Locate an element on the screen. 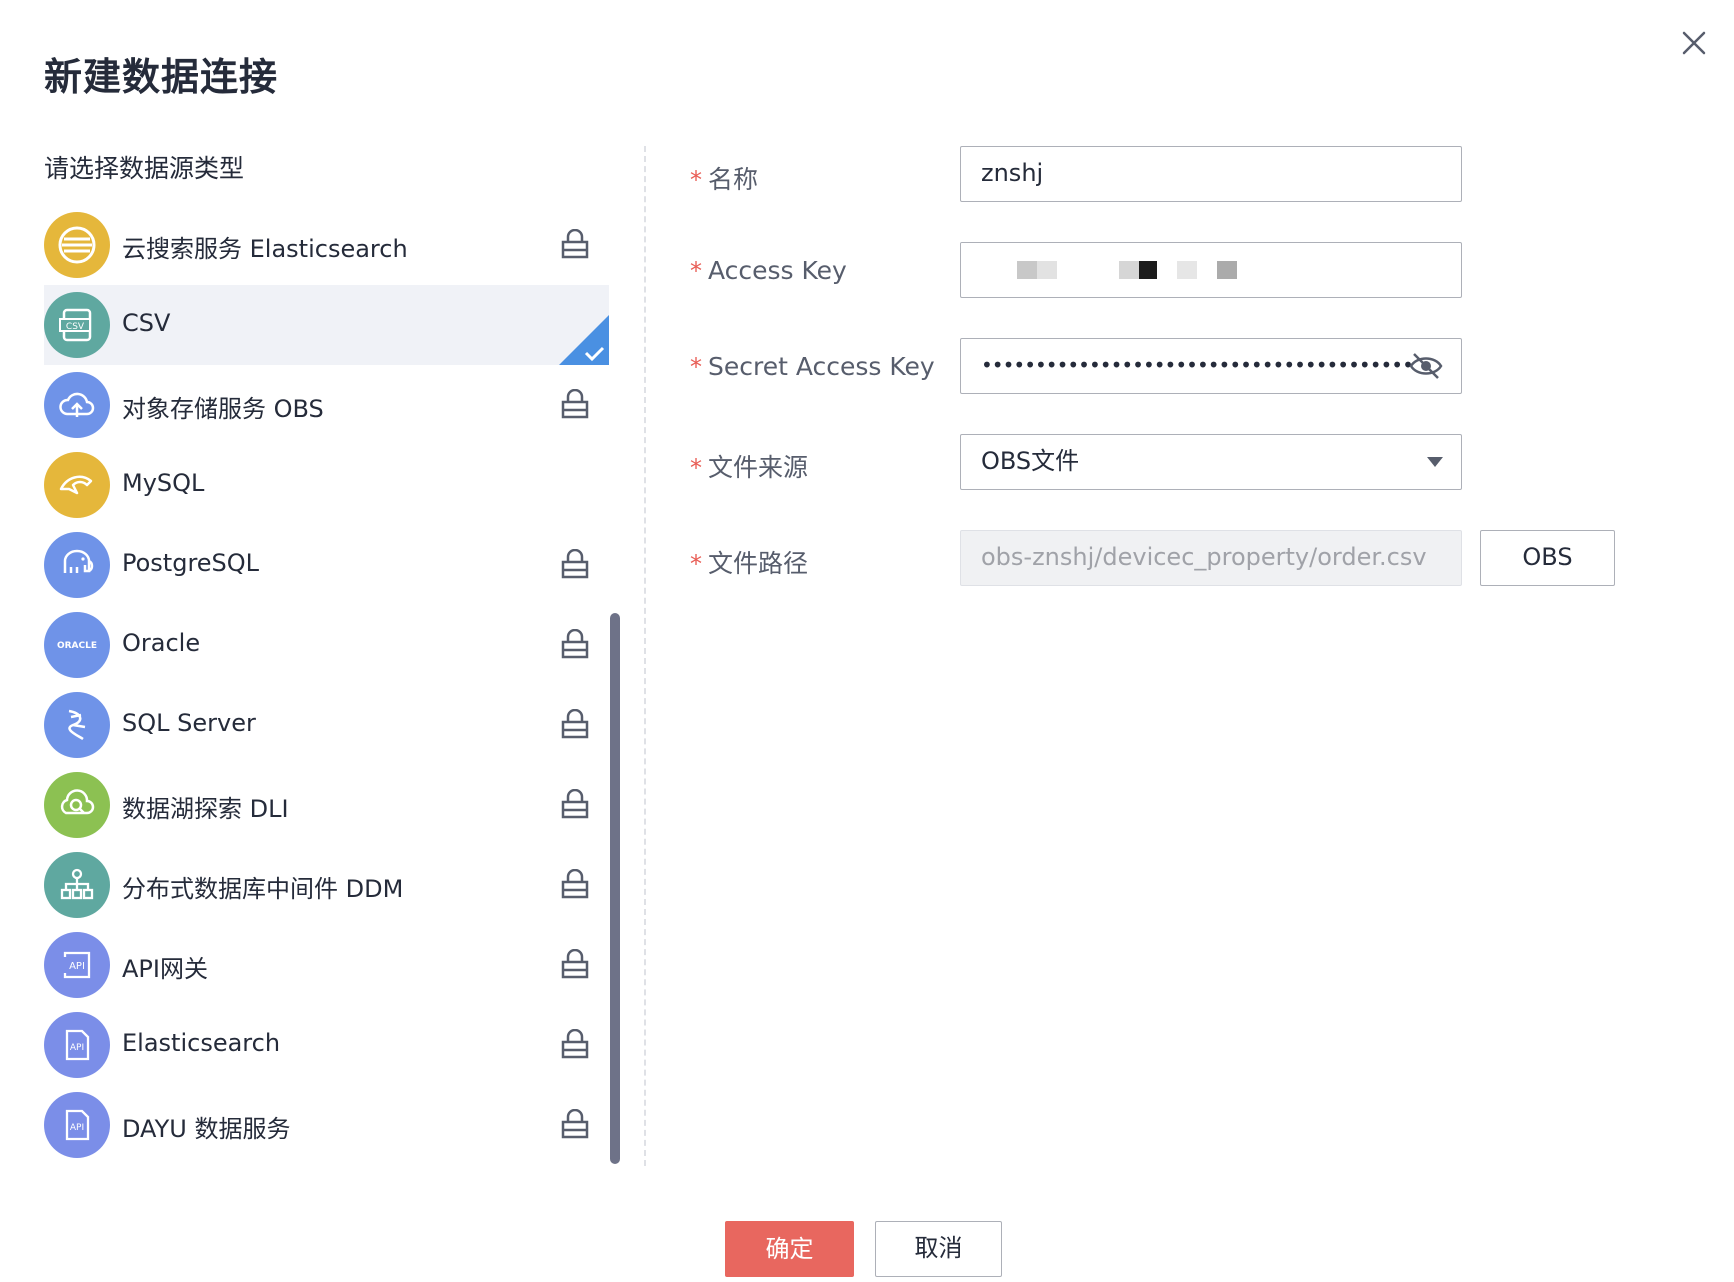 The image size is (1734, 1282). elasticsearch-service-icon is located at coordinates (77, 245).